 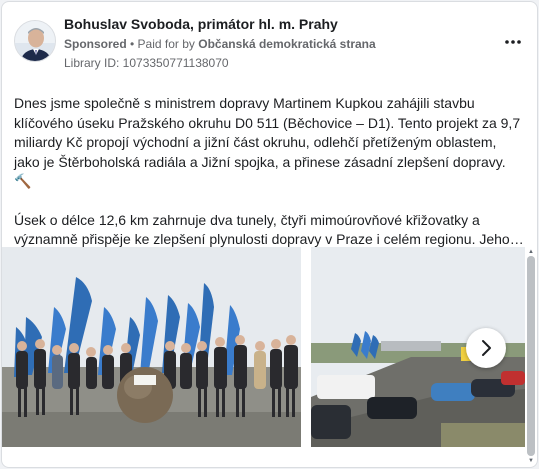 I want to click on scroll-down-icon: ▼, so click(x=531, y=461).